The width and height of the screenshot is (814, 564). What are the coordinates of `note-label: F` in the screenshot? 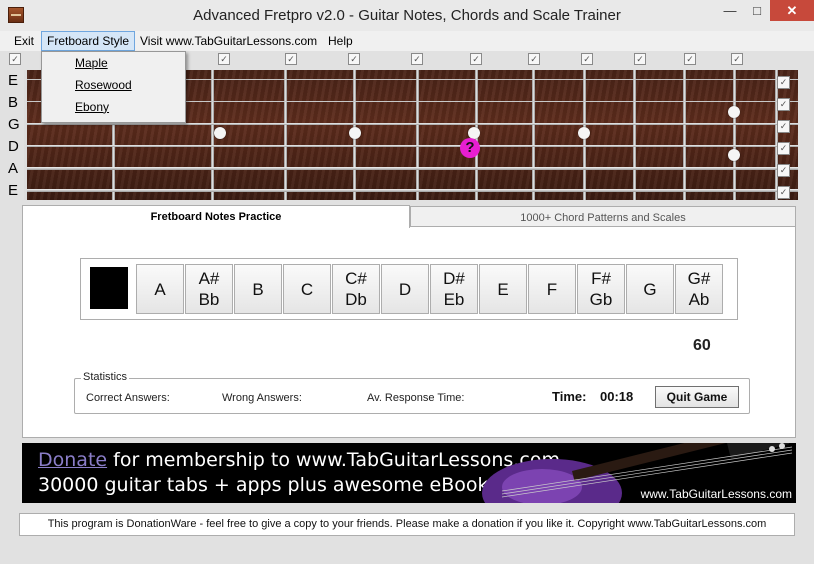 It's located at (552, 289).